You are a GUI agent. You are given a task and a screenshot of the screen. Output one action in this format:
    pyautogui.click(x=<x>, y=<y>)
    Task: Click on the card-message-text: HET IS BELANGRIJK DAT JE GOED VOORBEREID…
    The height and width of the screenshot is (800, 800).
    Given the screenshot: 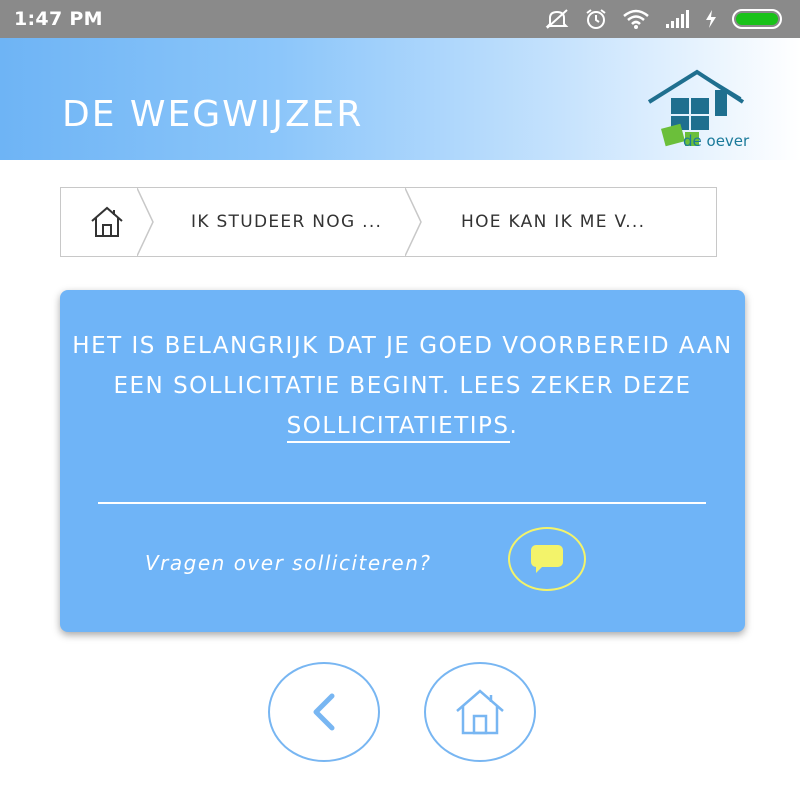 What is the action you would take?
    pyautogui.click(x=402, y=366)
    